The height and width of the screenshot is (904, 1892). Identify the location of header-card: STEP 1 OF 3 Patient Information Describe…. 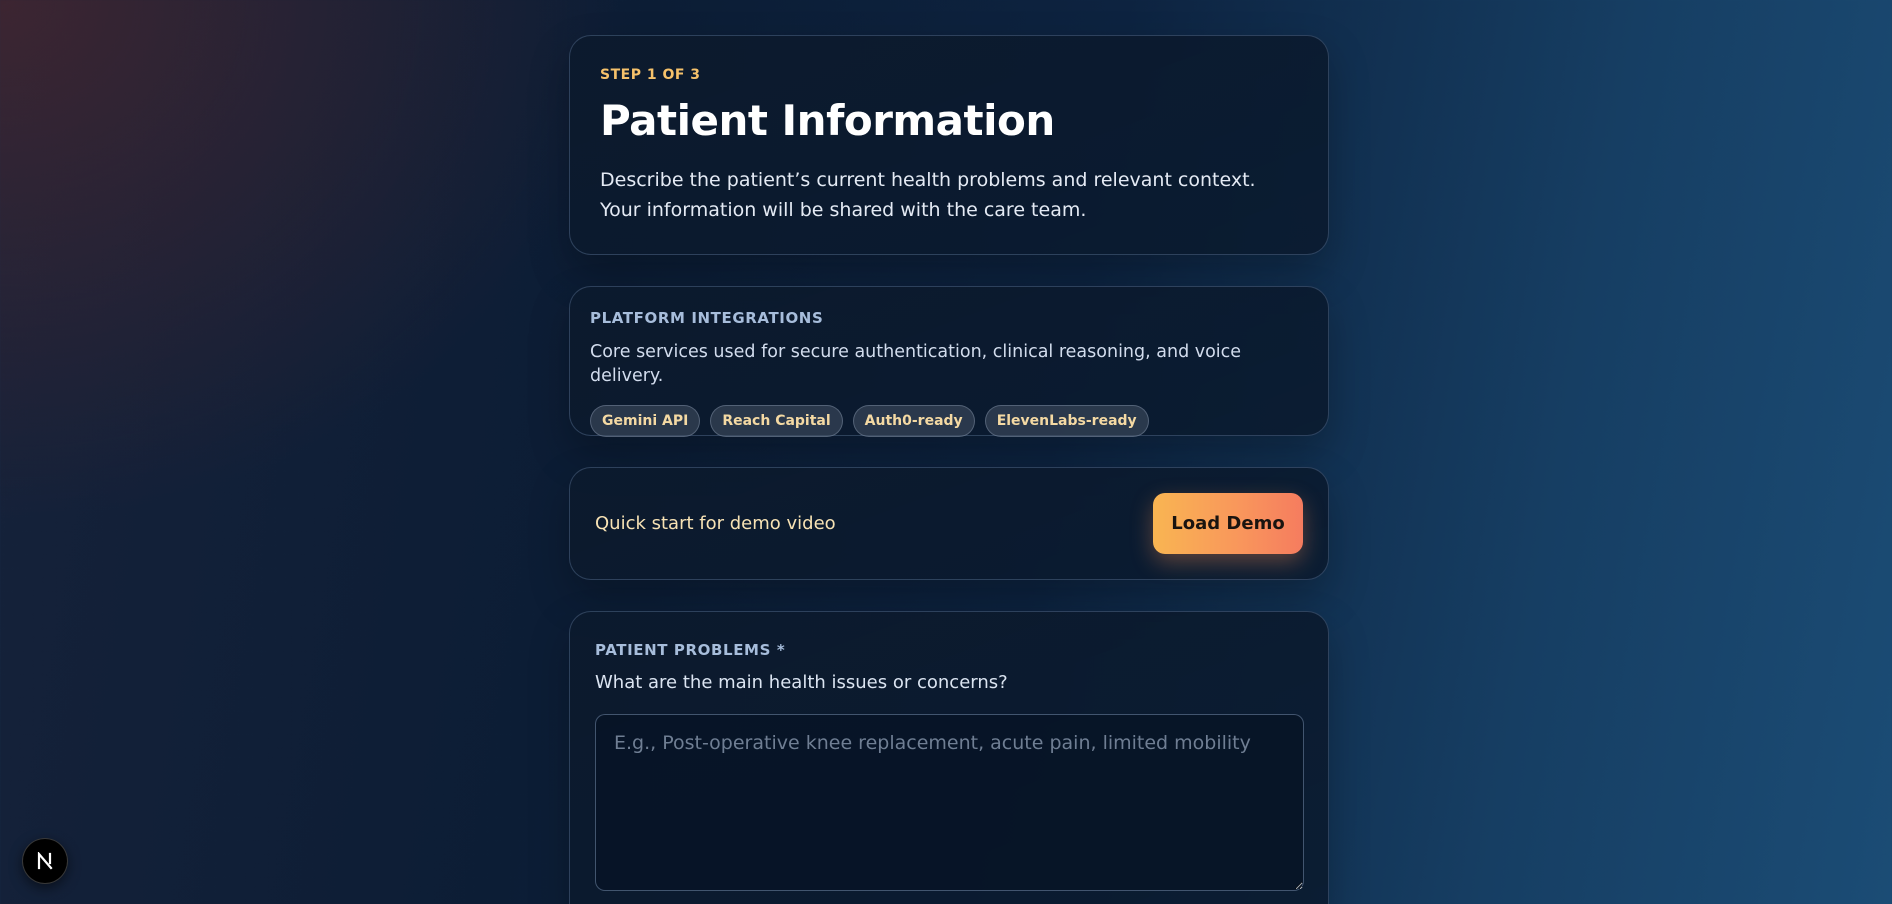
(949, 145).